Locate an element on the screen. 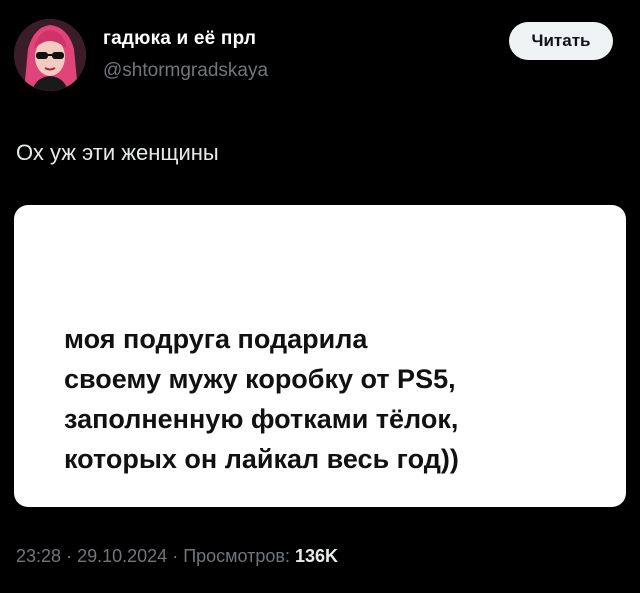  follow-button: Читать is located at coordinates (561, 41).